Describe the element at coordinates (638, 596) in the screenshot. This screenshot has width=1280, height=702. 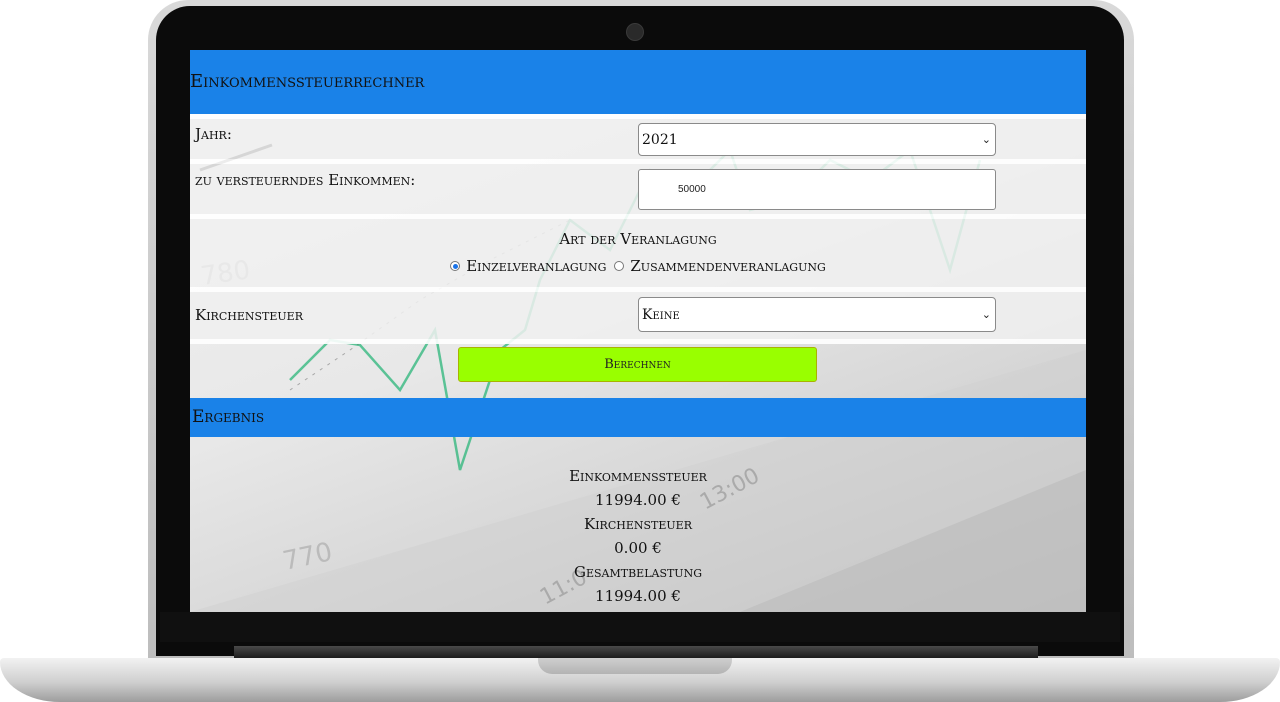
I see `gesamtbelastung-value: 11994.00 €` at that location.